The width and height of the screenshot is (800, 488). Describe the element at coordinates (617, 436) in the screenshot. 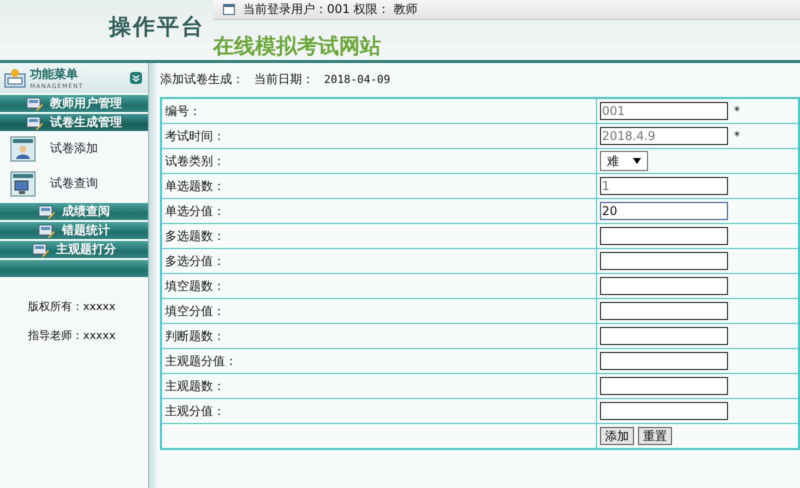

I see `form-button: 添加` at that location.